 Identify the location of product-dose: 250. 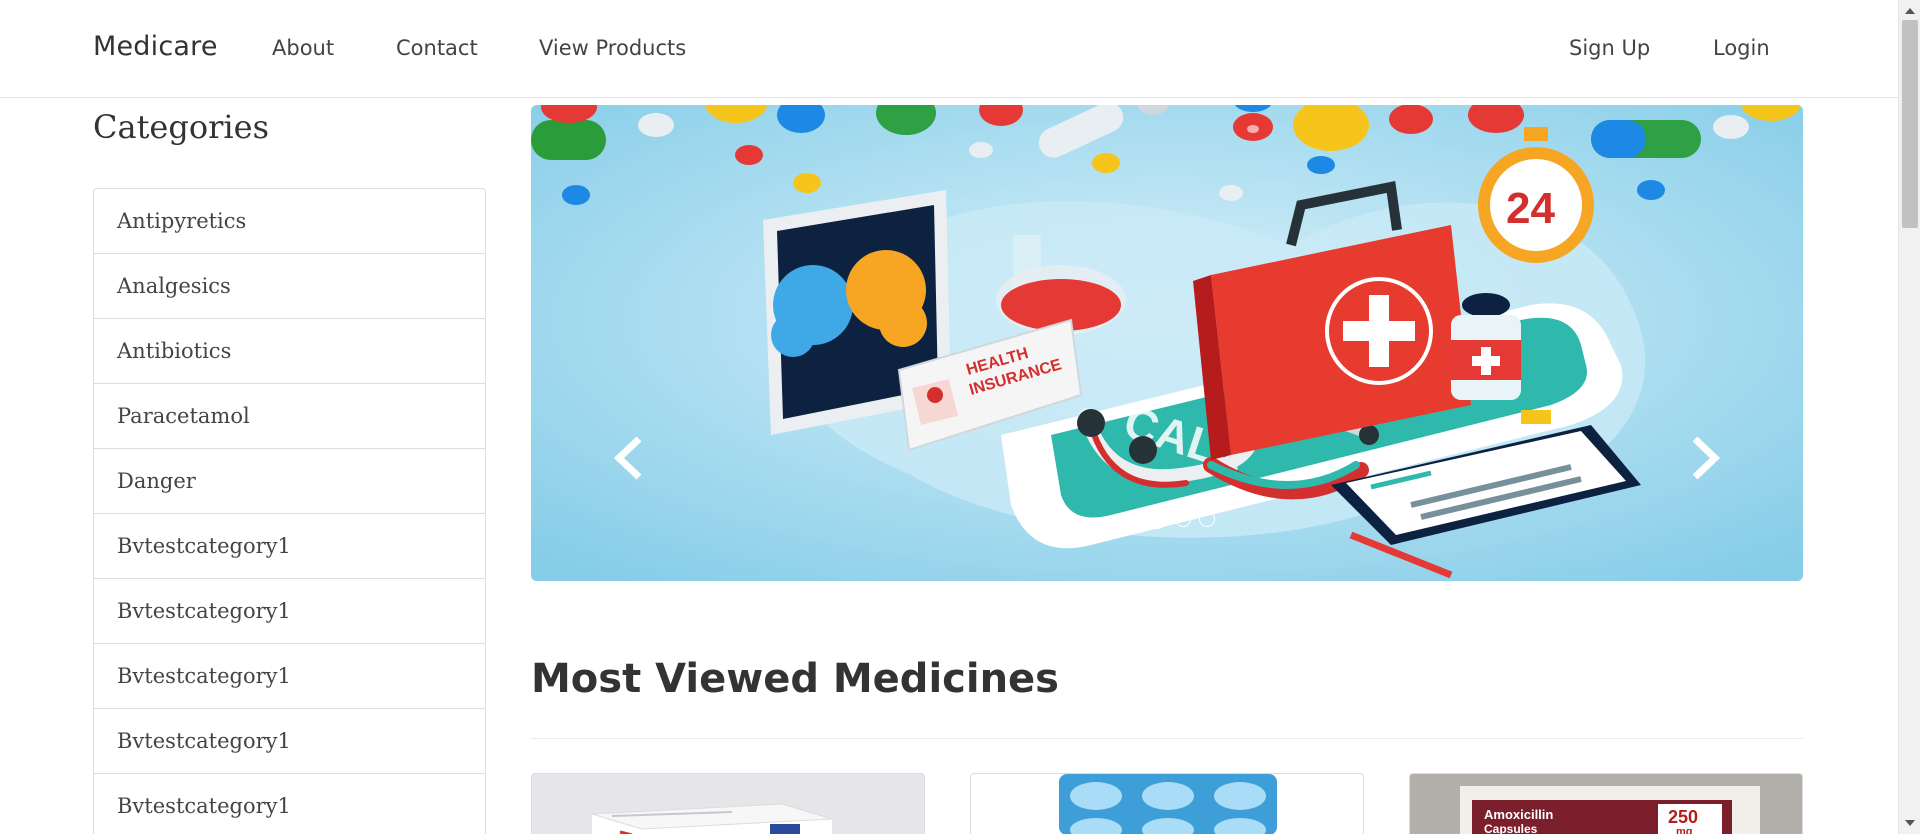
(1683, 817).